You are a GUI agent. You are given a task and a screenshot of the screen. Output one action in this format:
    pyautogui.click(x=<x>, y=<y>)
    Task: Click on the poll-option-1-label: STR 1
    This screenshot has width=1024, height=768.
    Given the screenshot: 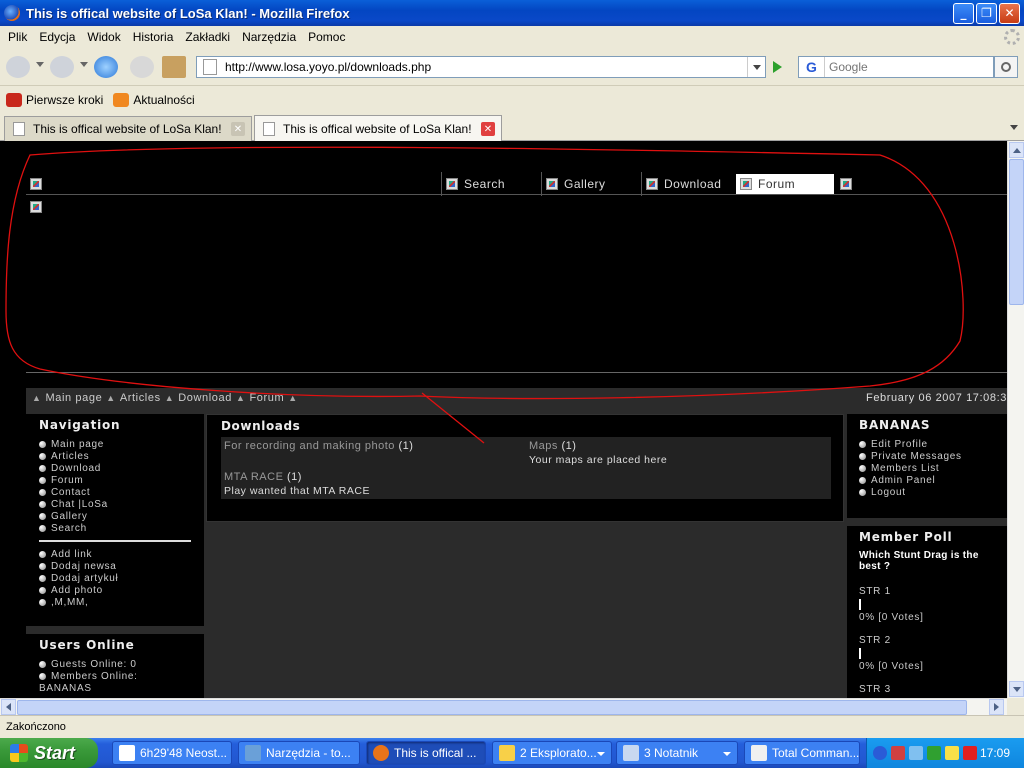 What is the action you would take?
    pyautogui.click(x=875, y=591)
    